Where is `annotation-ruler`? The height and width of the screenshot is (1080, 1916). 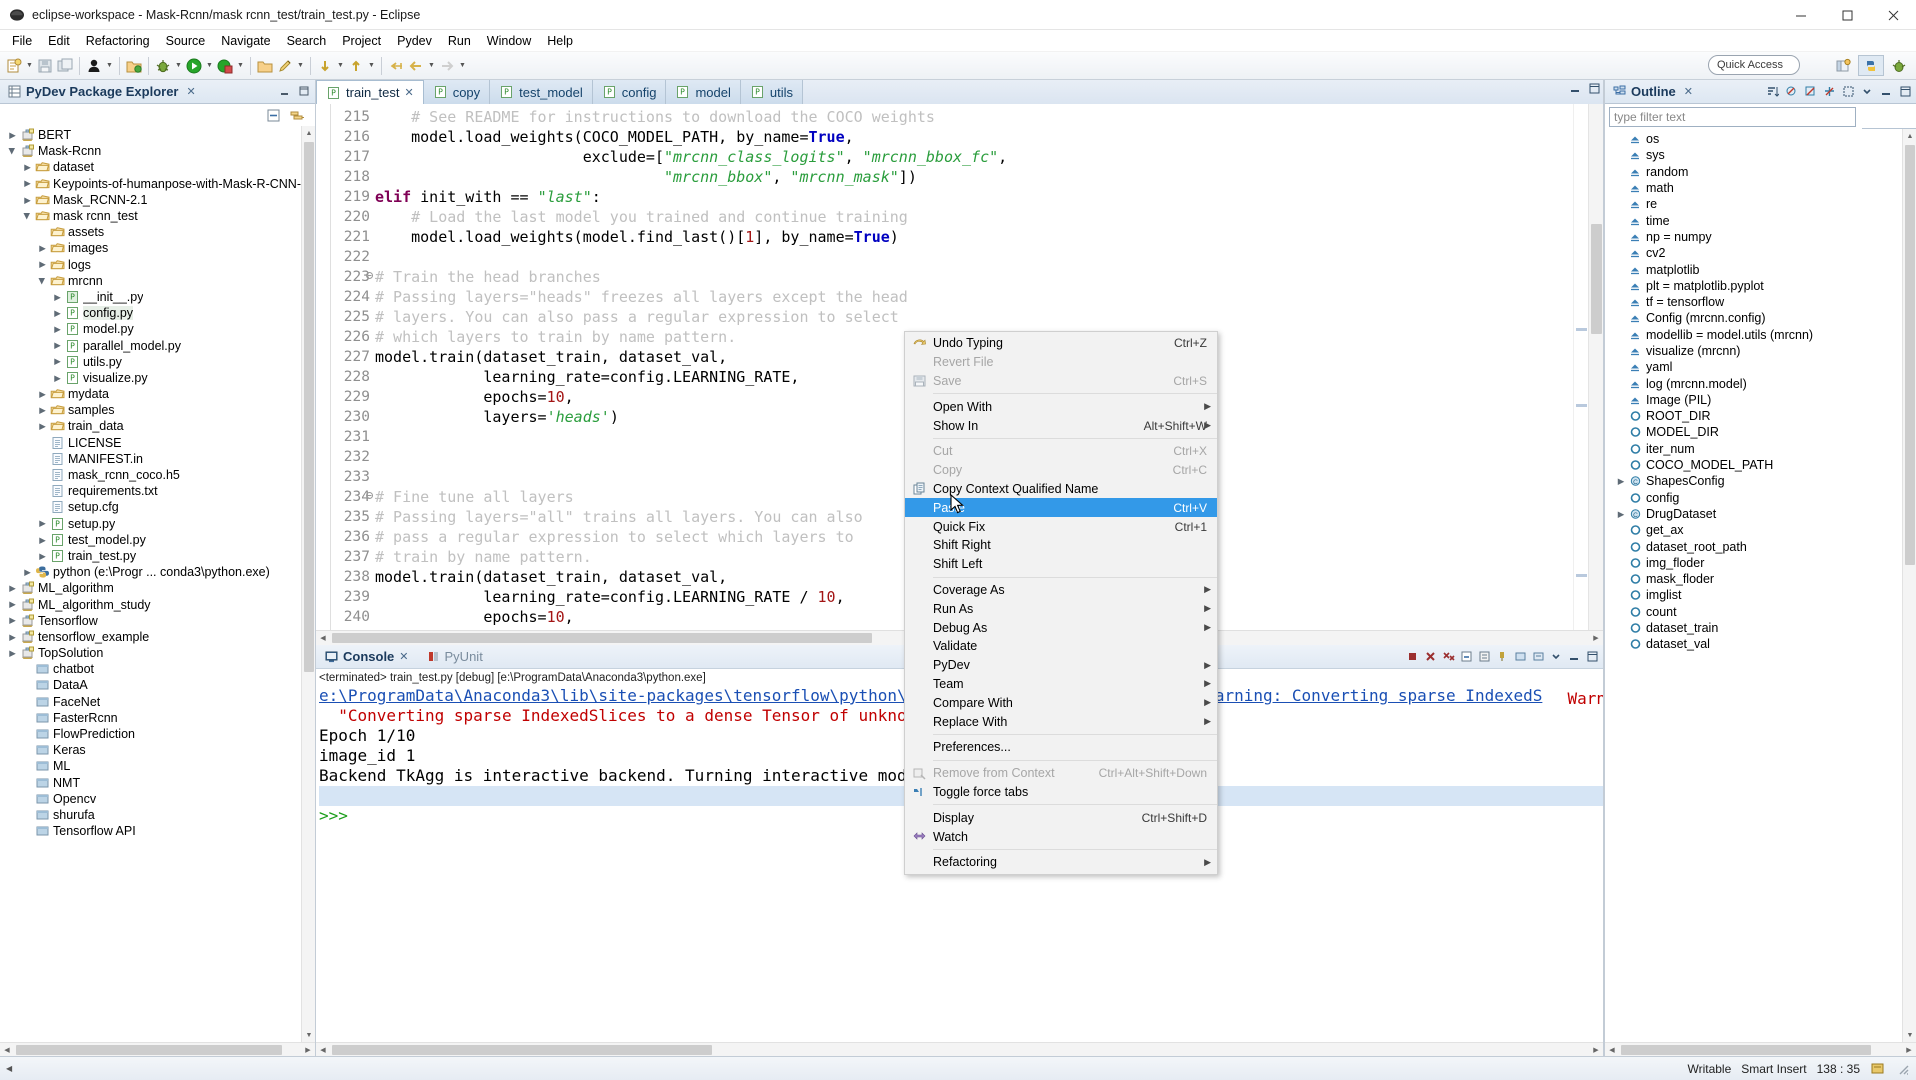 annotation-ruler is located at coordinates (323, 367).